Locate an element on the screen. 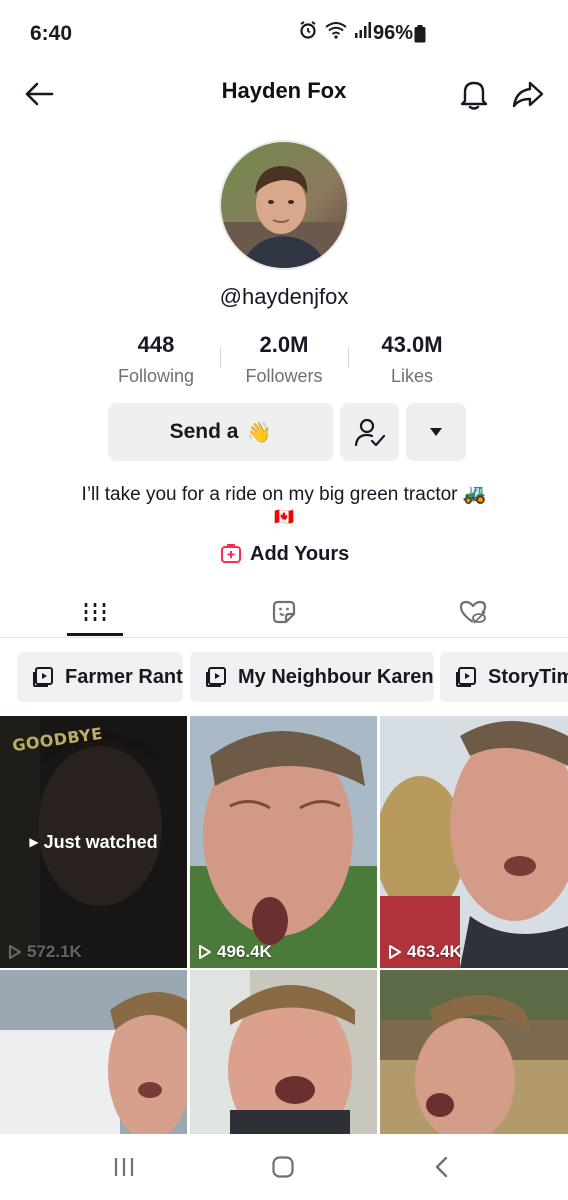  home-icon is located at coordinates (283, 1167).